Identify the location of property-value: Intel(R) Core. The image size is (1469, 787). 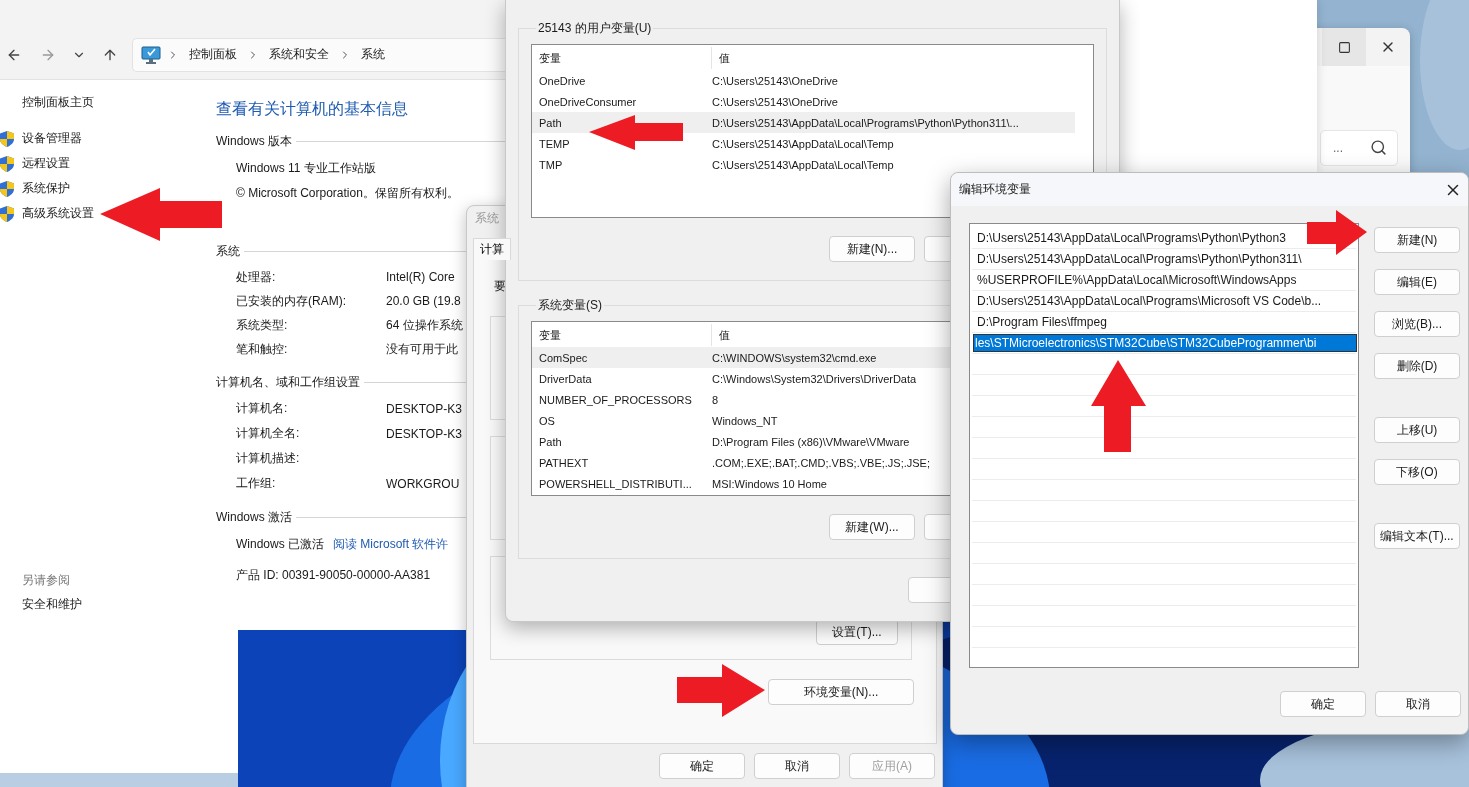
(420, 277).